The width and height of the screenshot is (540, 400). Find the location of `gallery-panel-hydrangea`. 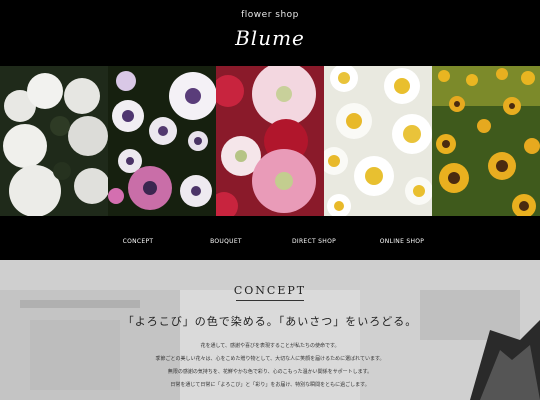

gallery-panel-hydrangea is located at coordinates (54, 141).